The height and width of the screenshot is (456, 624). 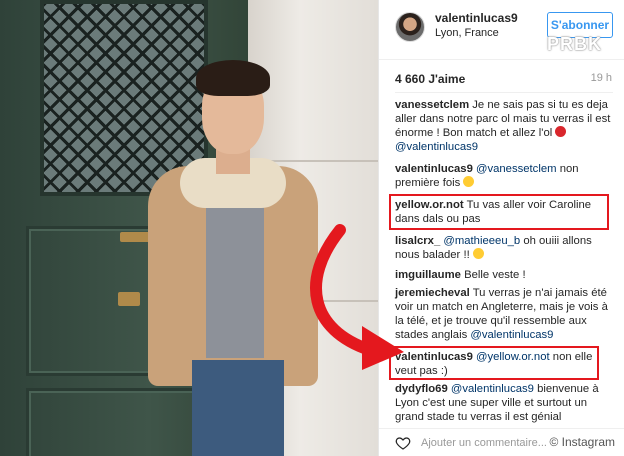 What do you see at coordinates (421, 389) in the screenshot?
I see `comment-username: dydyflo69` at bounding box center [421, 389].